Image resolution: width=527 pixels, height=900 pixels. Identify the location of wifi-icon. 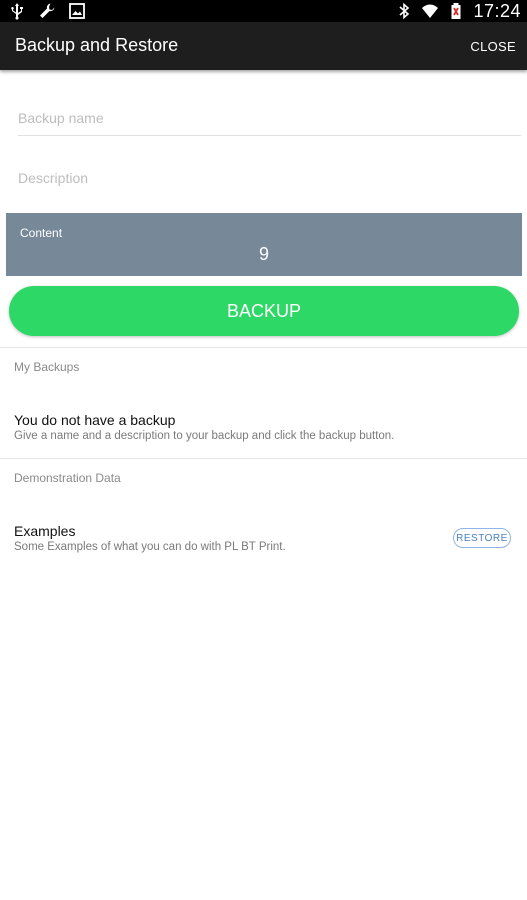
(430, 11).